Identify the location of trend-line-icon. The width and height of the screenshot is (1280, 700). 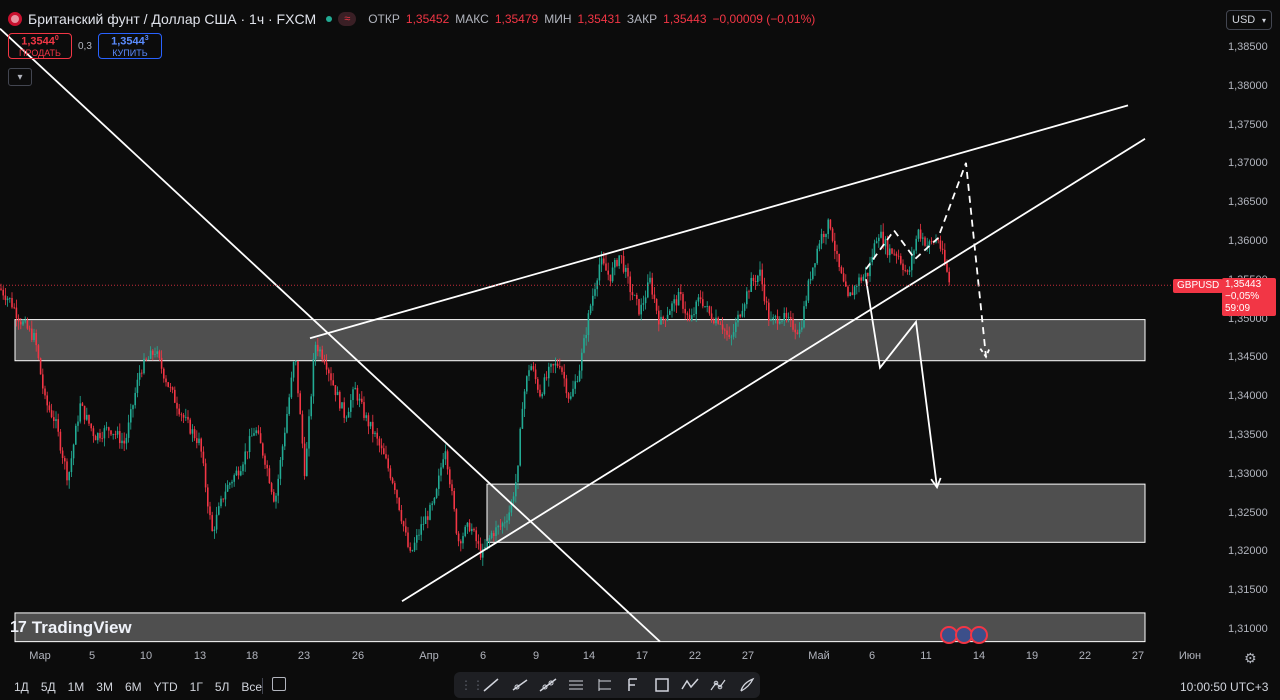
(491, 685).